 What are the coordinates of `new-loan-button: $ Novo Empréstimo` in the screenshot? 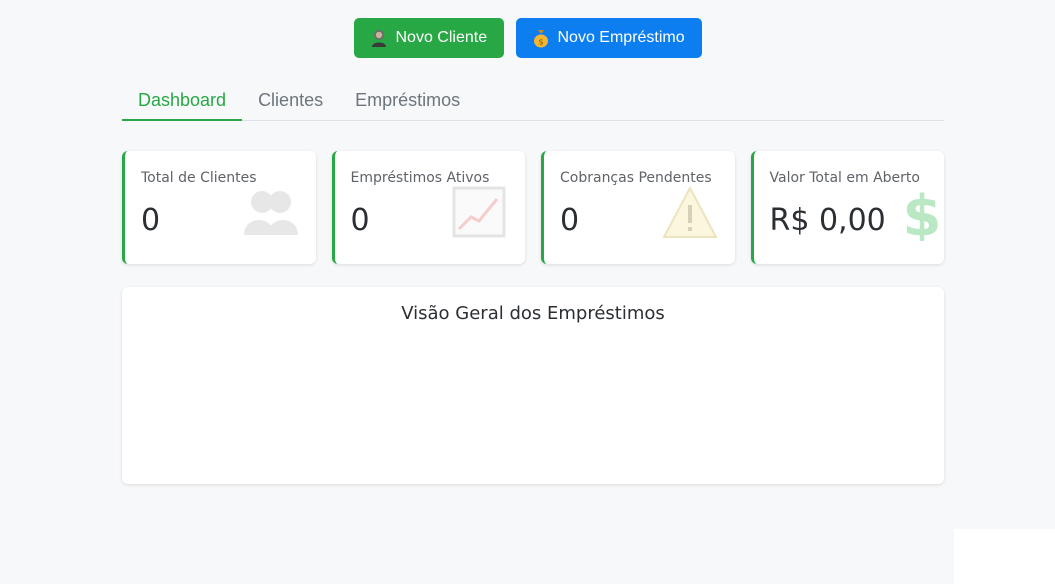 It's located at (608, 38).